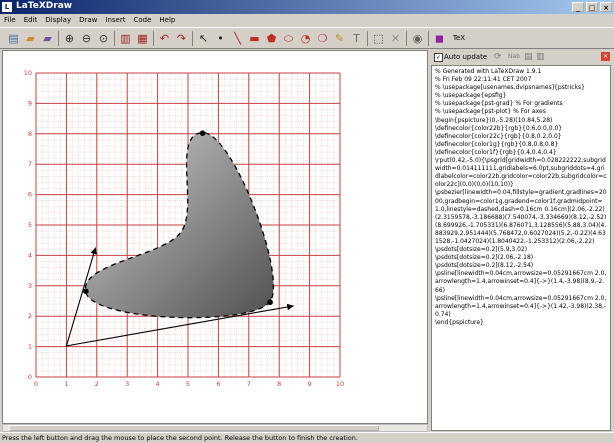 The width and height of the screenshot is (614, 443). I want to click on x-tick-label: 2, so click(97, 384).